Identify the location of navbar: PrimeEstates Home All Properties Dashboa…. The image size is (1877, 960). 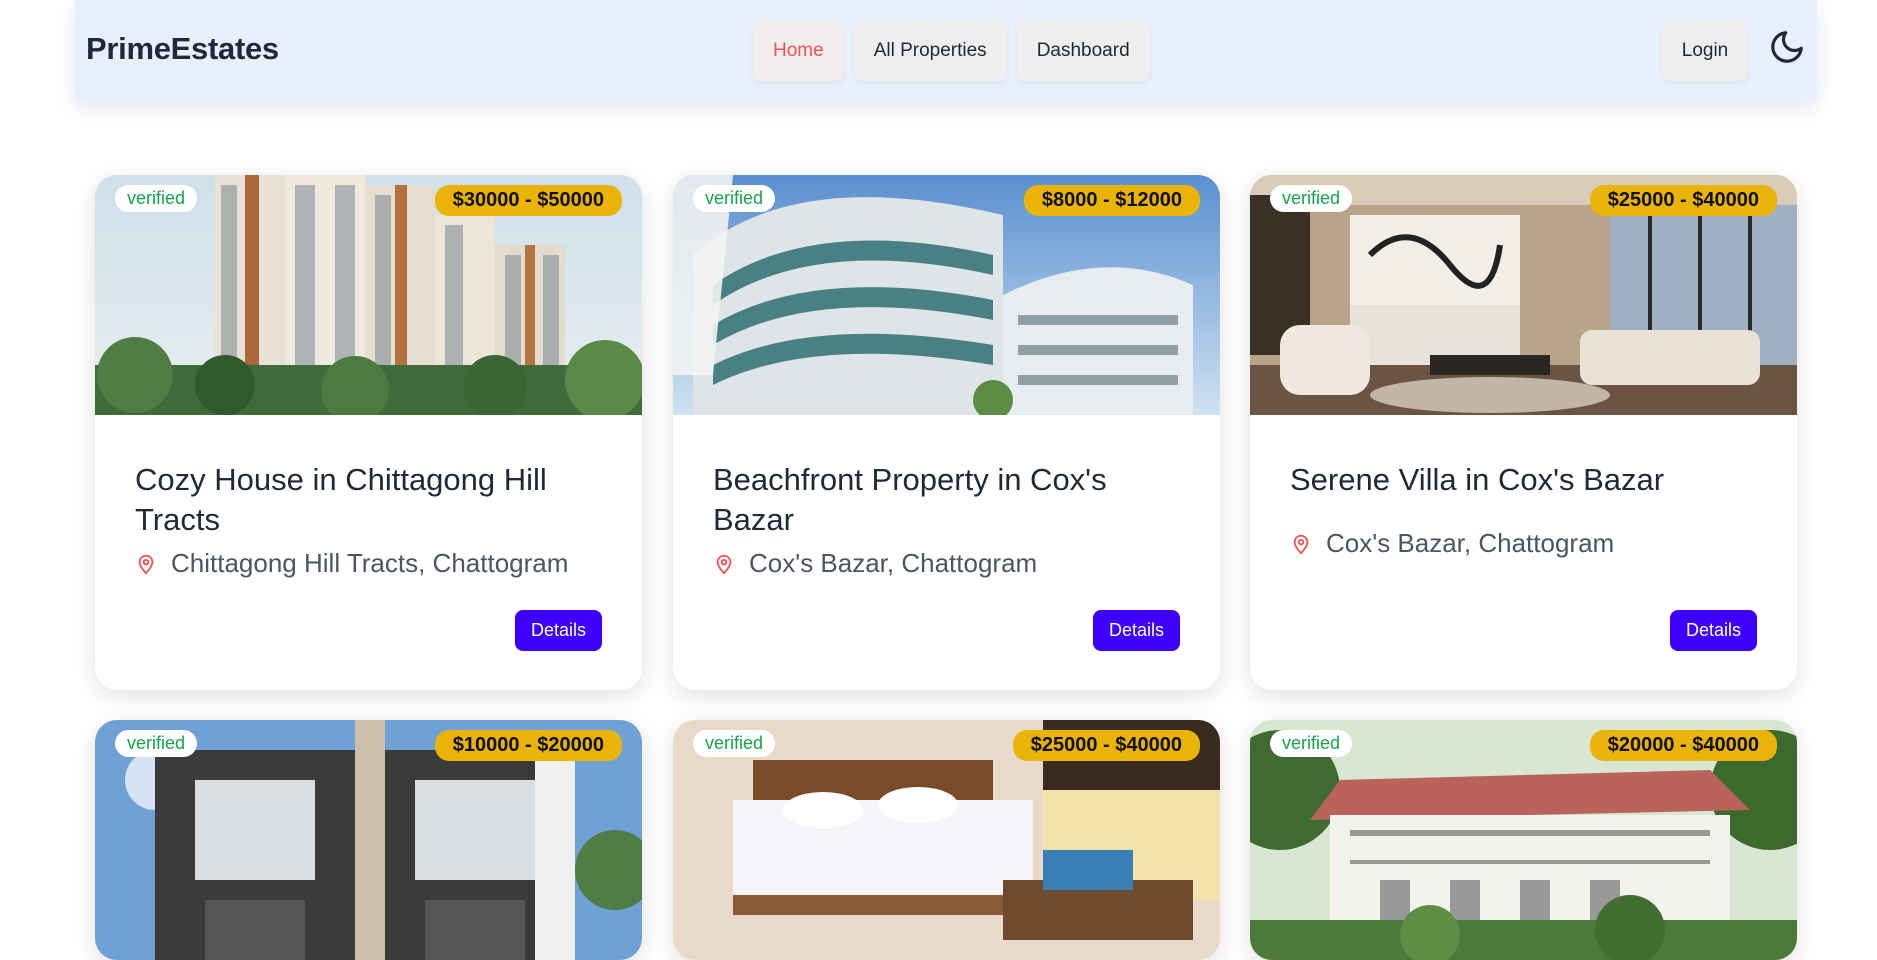
(946, 50).